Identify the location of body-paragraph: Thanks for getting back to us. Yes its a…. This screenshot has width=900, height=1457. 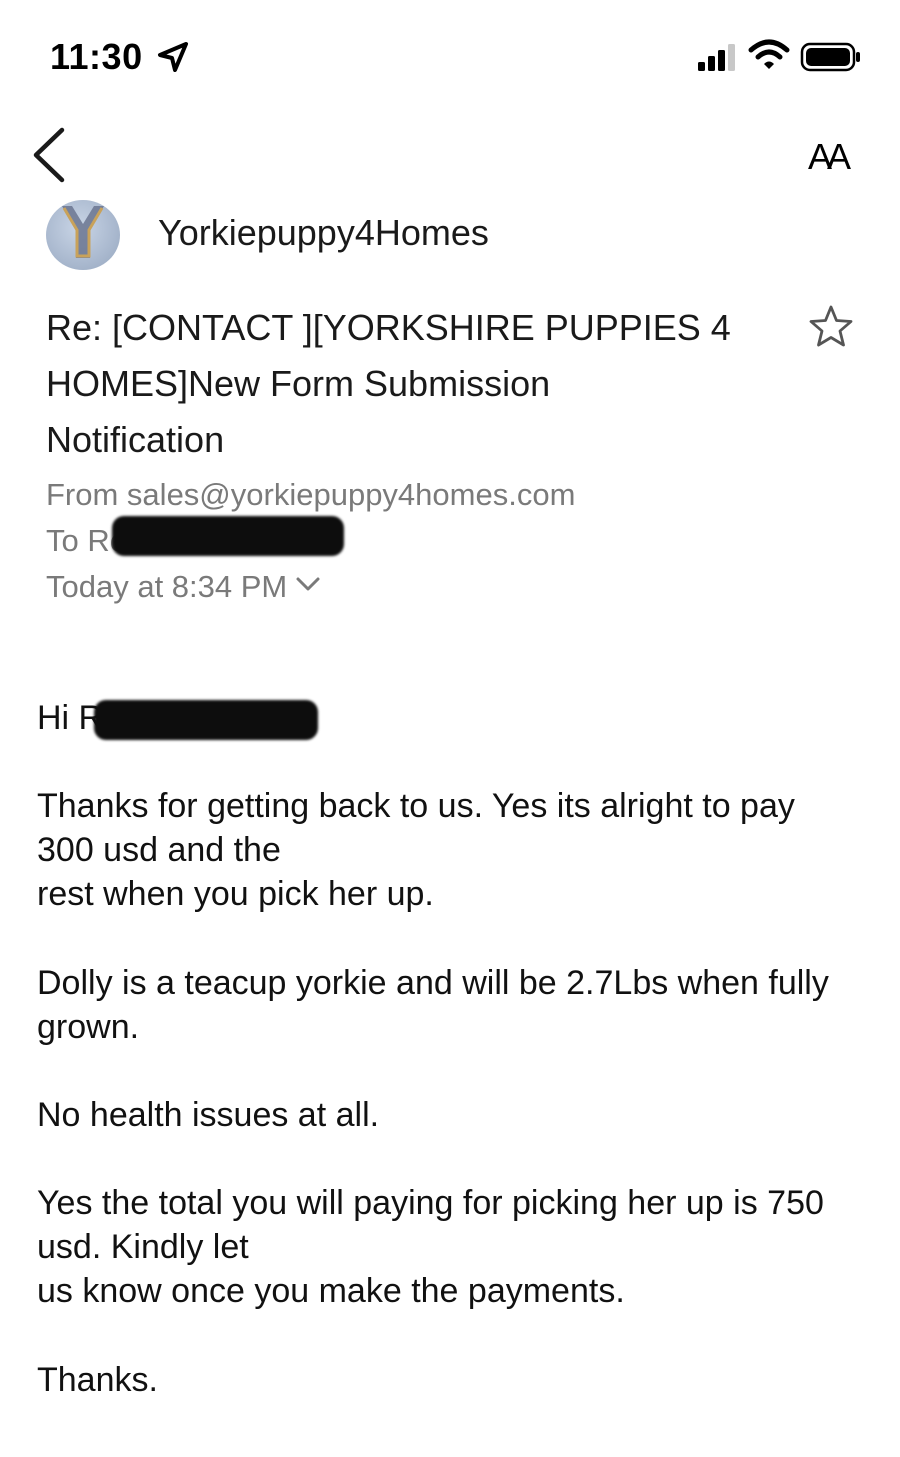
(457, 850).